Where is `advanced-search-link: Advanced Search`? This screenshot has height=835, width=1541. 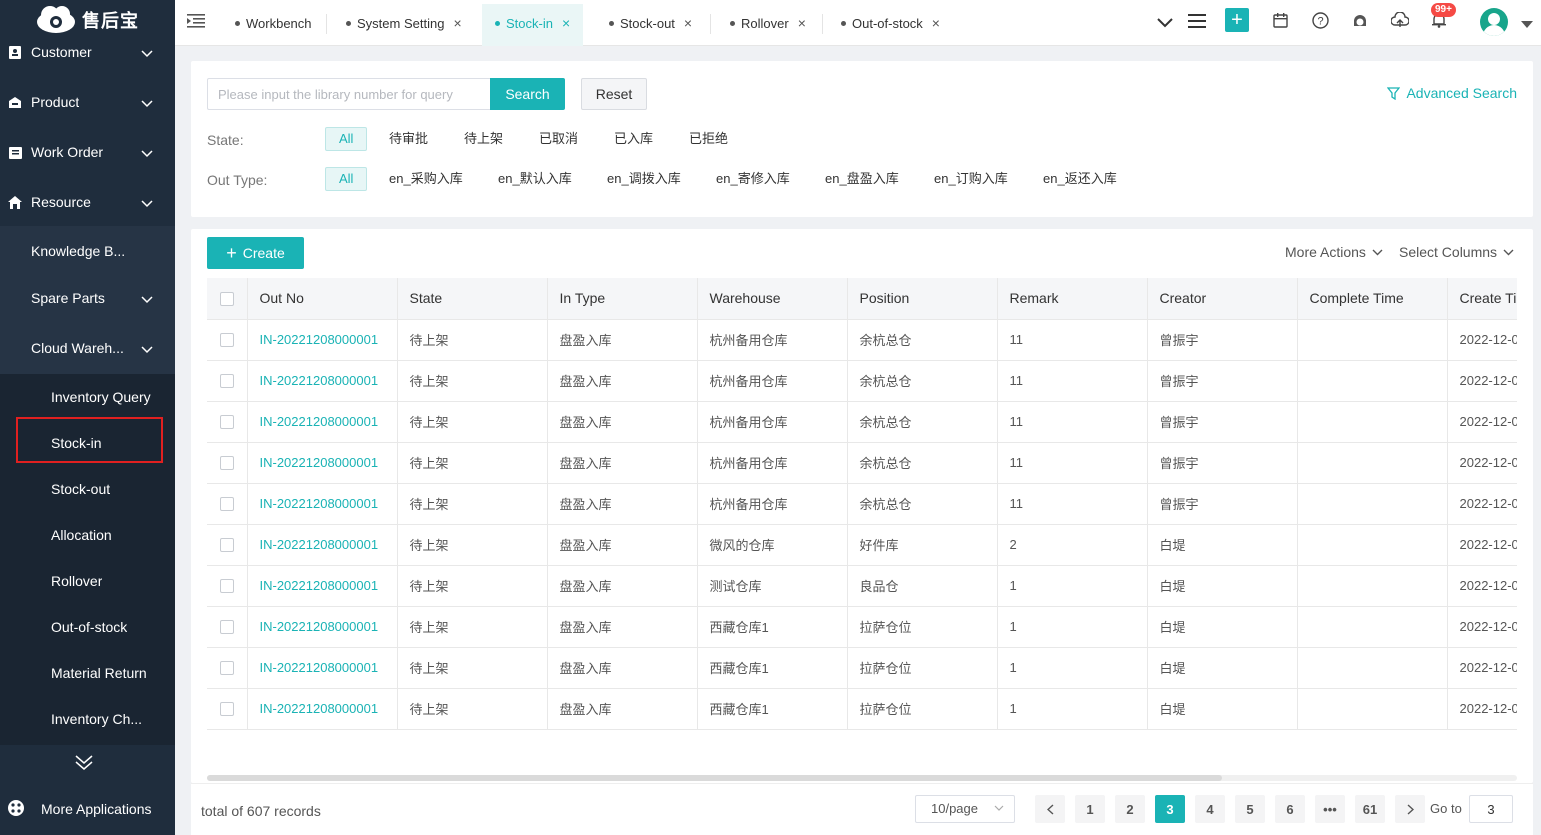 advanced-search-link: Advanced Search is located at coordinates (1452, 93).